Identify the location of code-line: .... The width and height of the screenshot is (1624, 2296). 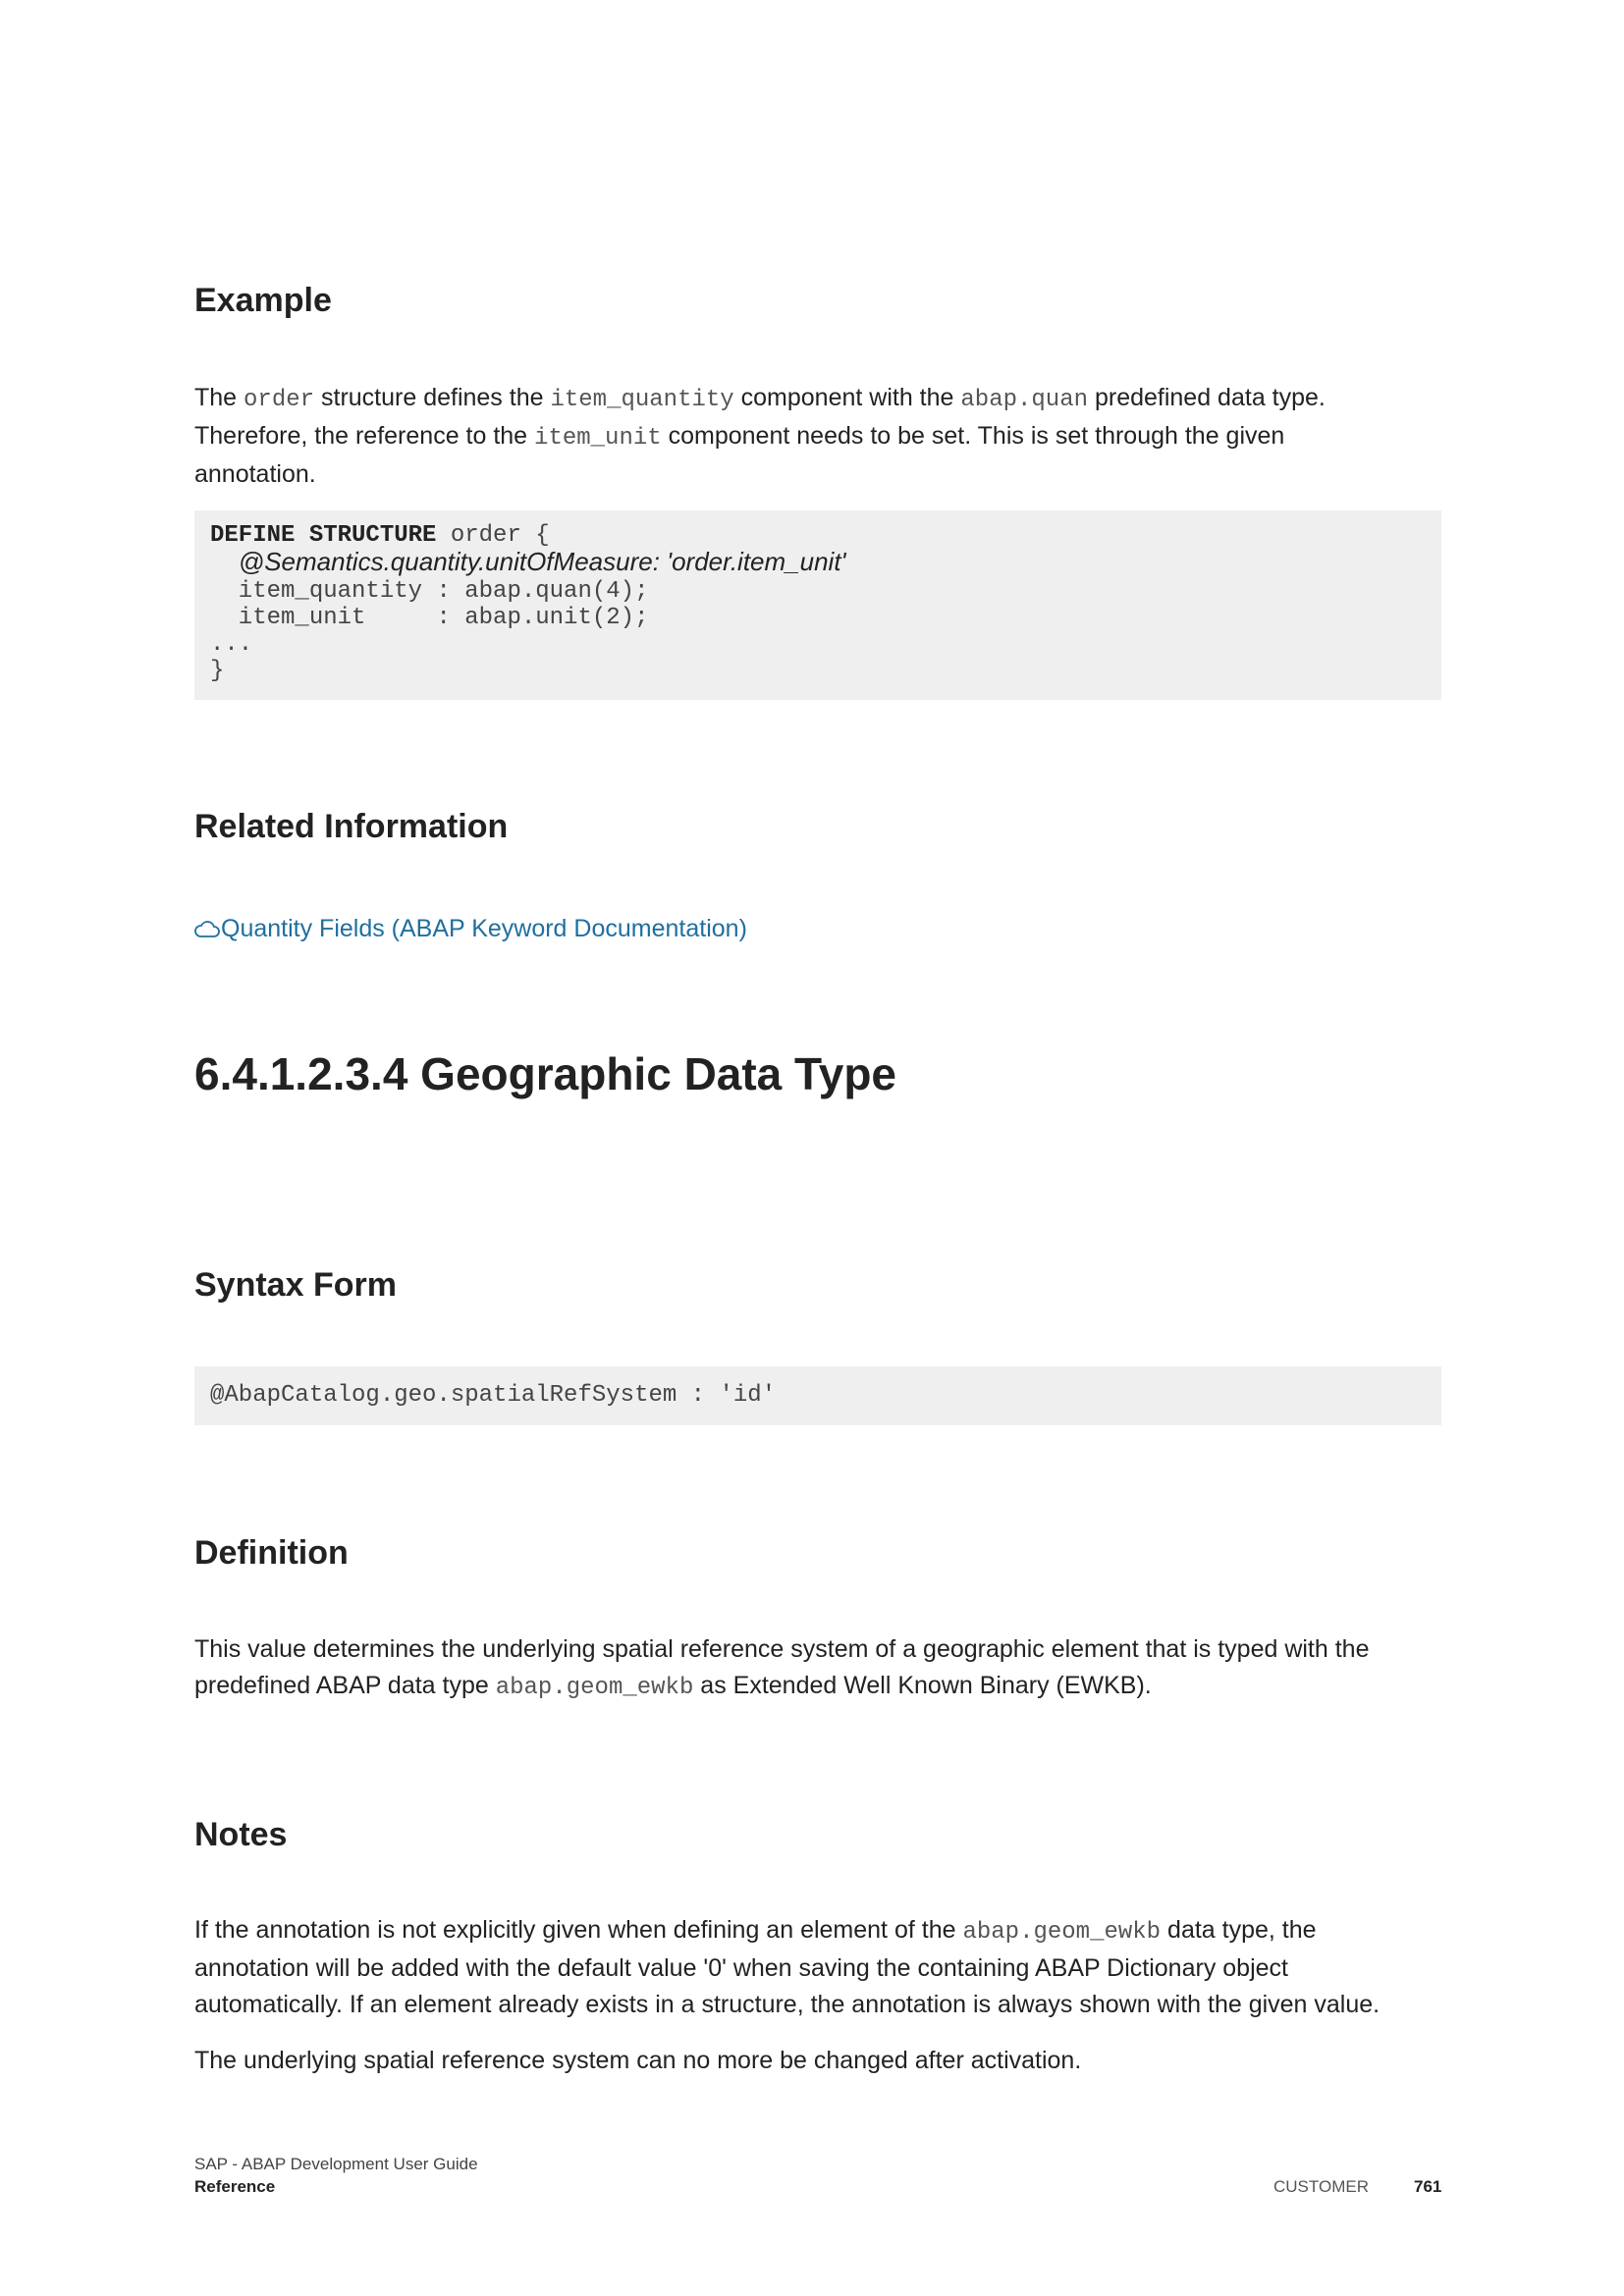
(231, 644).